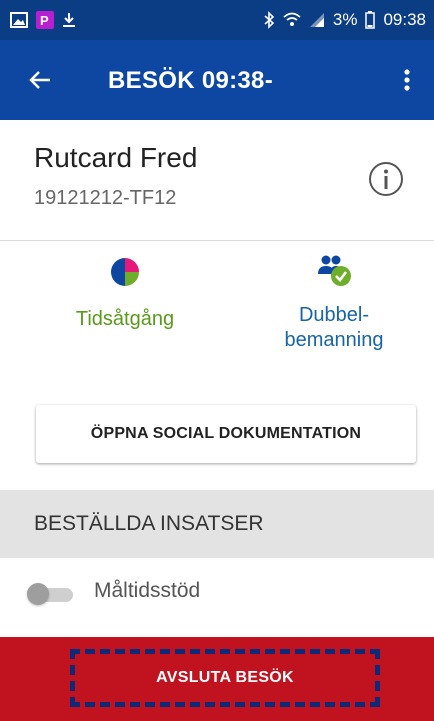 This screenshot has width=434, height=721. I want to click on overflow-menu-button, so click(407, 80).